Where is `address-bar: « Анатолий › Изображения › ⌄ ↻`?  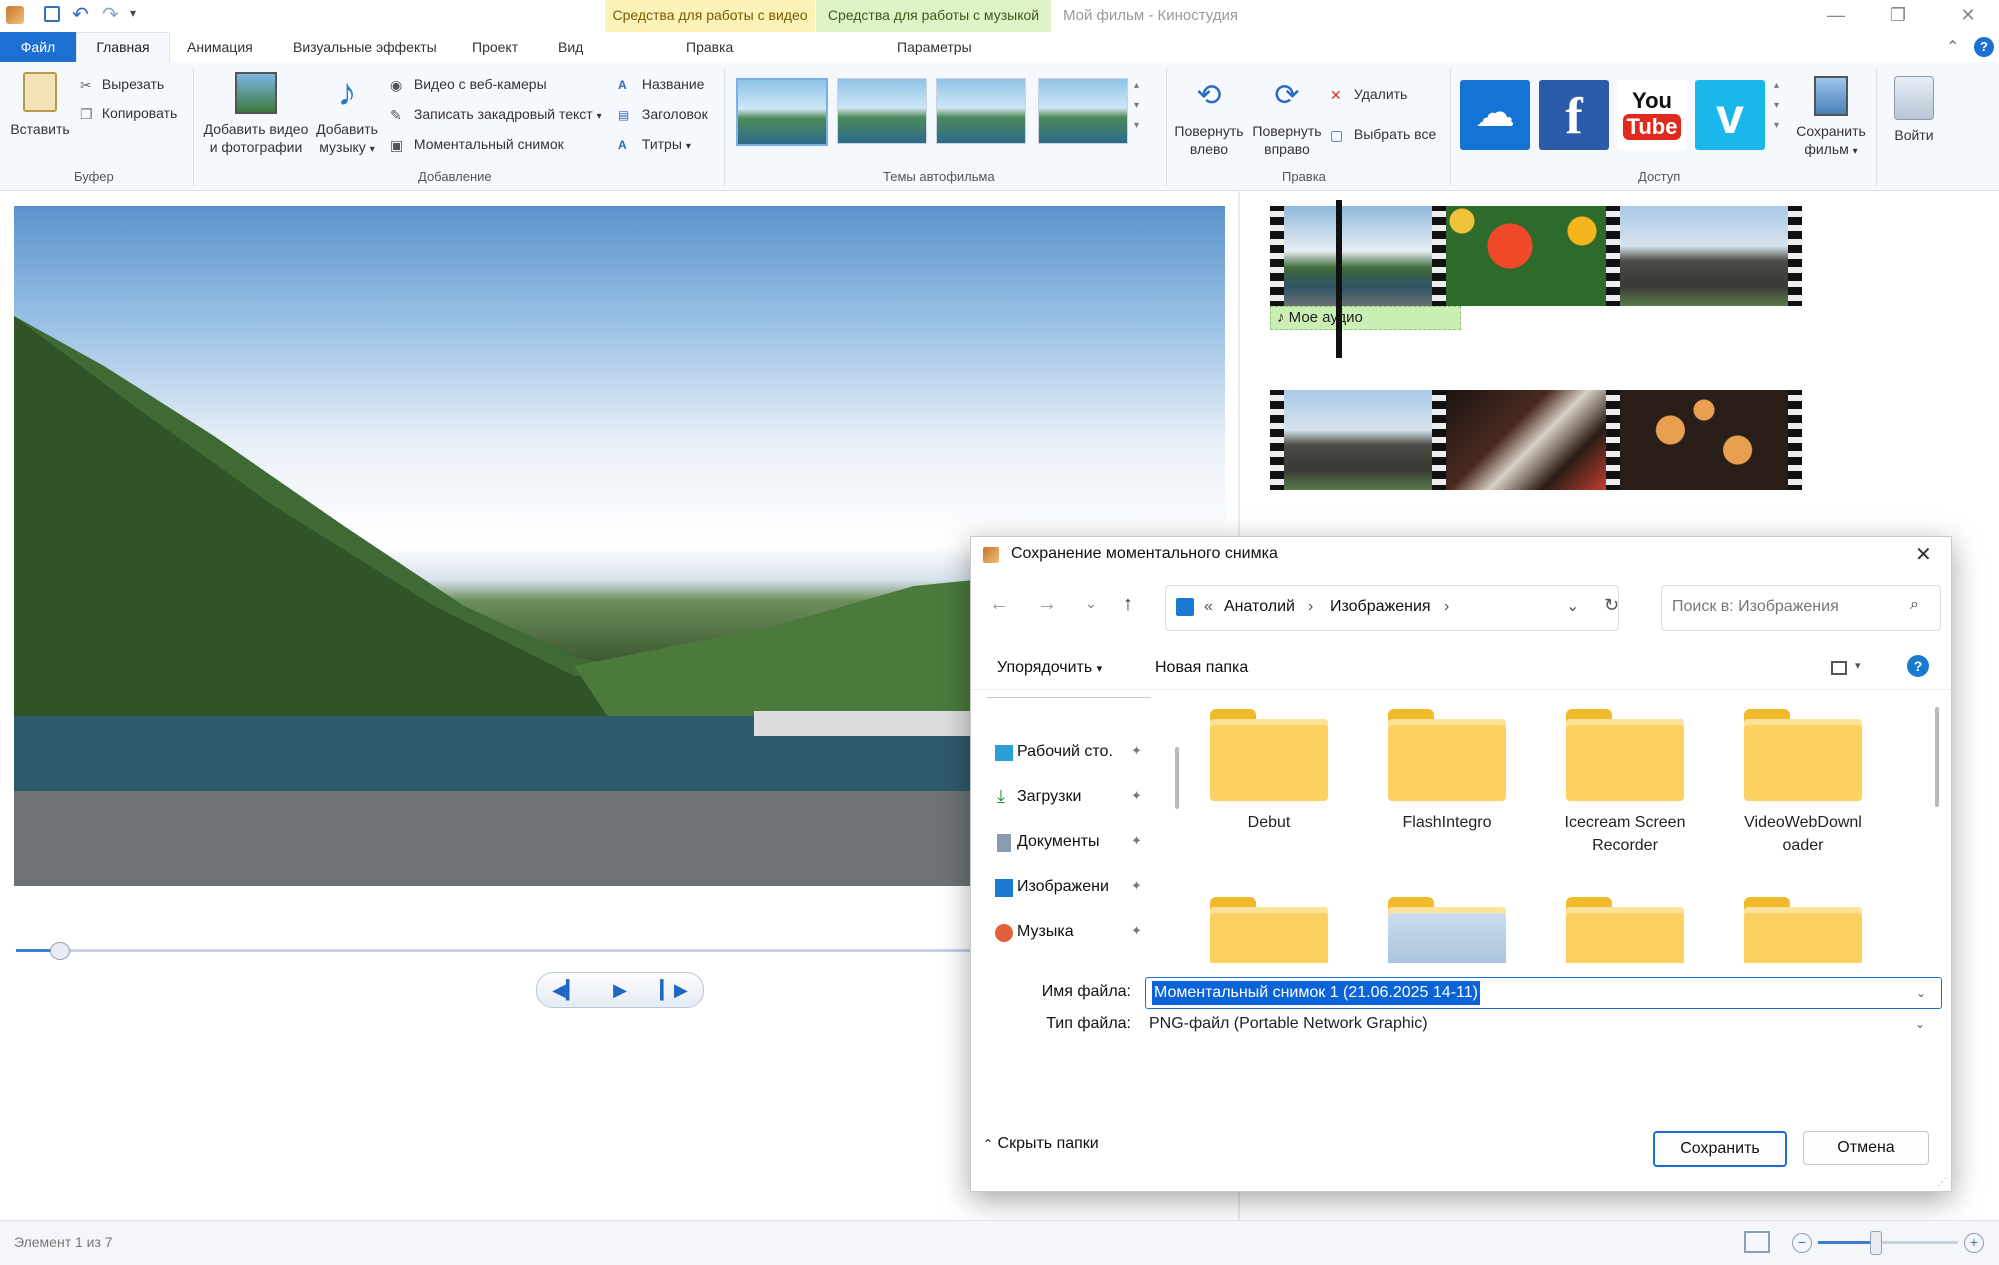
address-bar: « Анатолий › Изображения › ⌄ ↻ is located at coordinates (1392, 608).